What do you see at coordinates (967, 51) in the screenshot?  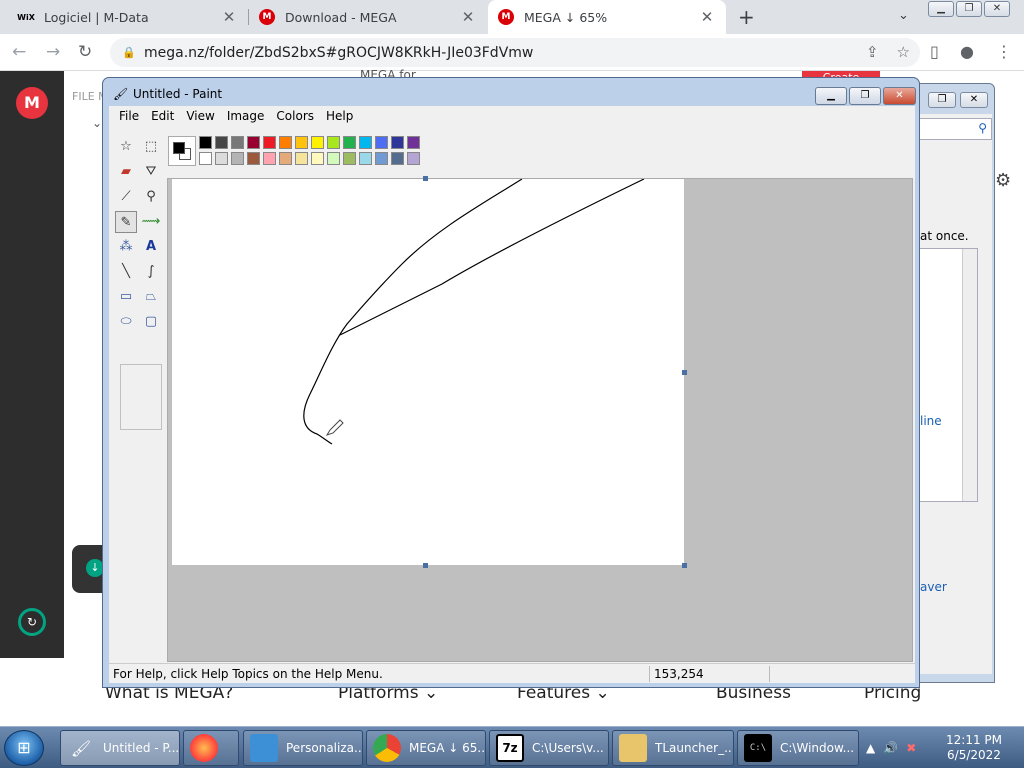 I see `profile-avatar-icon: ●` at bounding box center [967, 51].